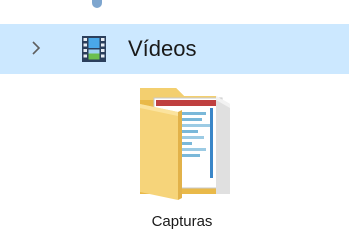  I want to click on nav-tree-item-label: Vídeos, so click(162, 48).